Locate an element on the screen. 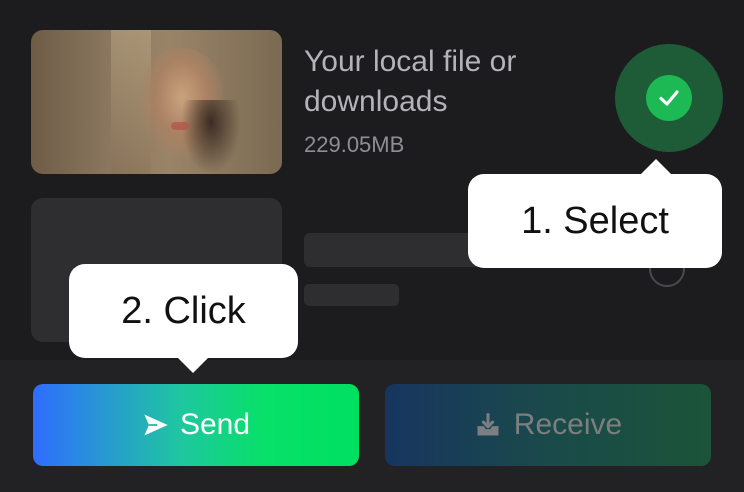 This screenshot has width=744, height=492. file-title: Your local file or downloads is located at coordinates (410, 81).